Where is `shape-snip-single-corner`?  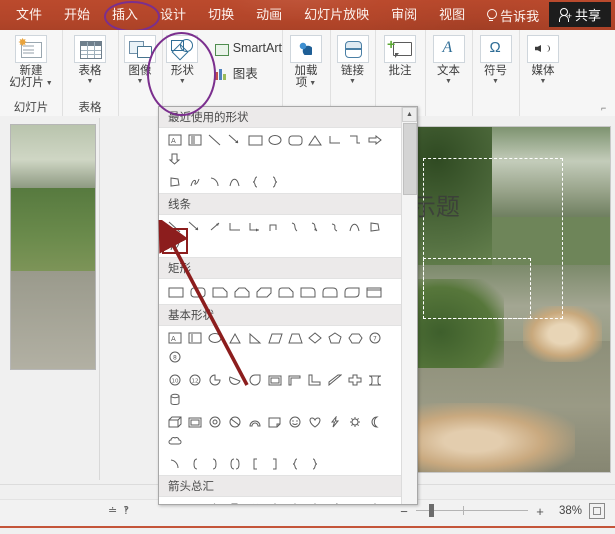 shape-snip-single-corner is located at coordinates (220, 291).